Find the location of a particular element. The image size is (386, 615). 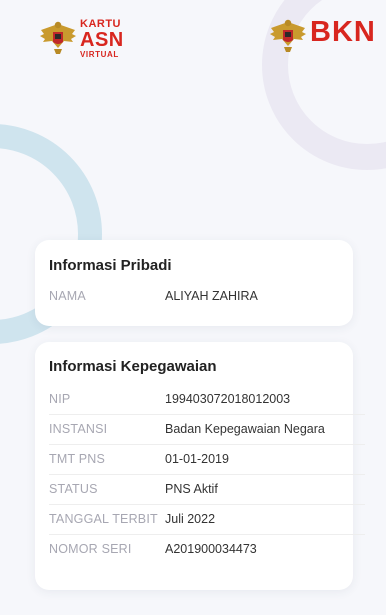

bkn-logo: BKN is located at coordinates (326, 35).